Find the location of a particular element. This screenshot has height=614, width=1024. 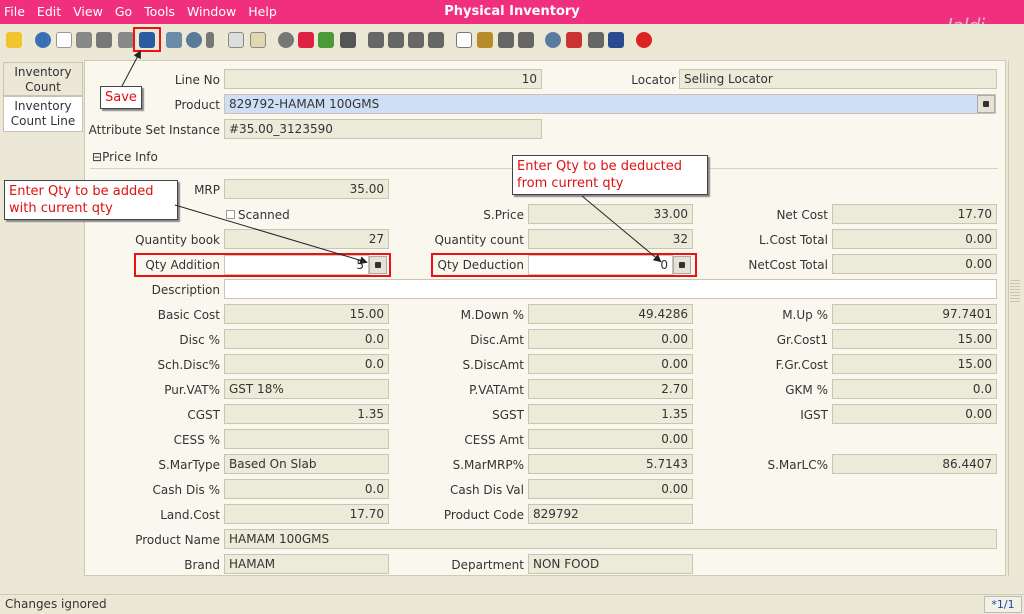

record-indicator: *1/1 is located at coordinates (1003, 604).